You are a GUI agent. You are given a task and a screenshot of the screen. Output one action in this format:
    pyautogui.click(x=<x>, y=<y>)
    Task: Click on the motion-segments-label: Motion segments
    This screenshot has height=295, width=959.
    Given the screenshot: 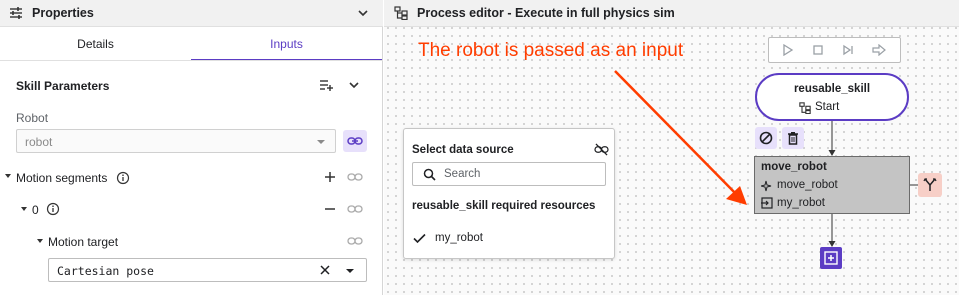 What is the action you would take?
    pyautogui.click(x=62, y=178)
    